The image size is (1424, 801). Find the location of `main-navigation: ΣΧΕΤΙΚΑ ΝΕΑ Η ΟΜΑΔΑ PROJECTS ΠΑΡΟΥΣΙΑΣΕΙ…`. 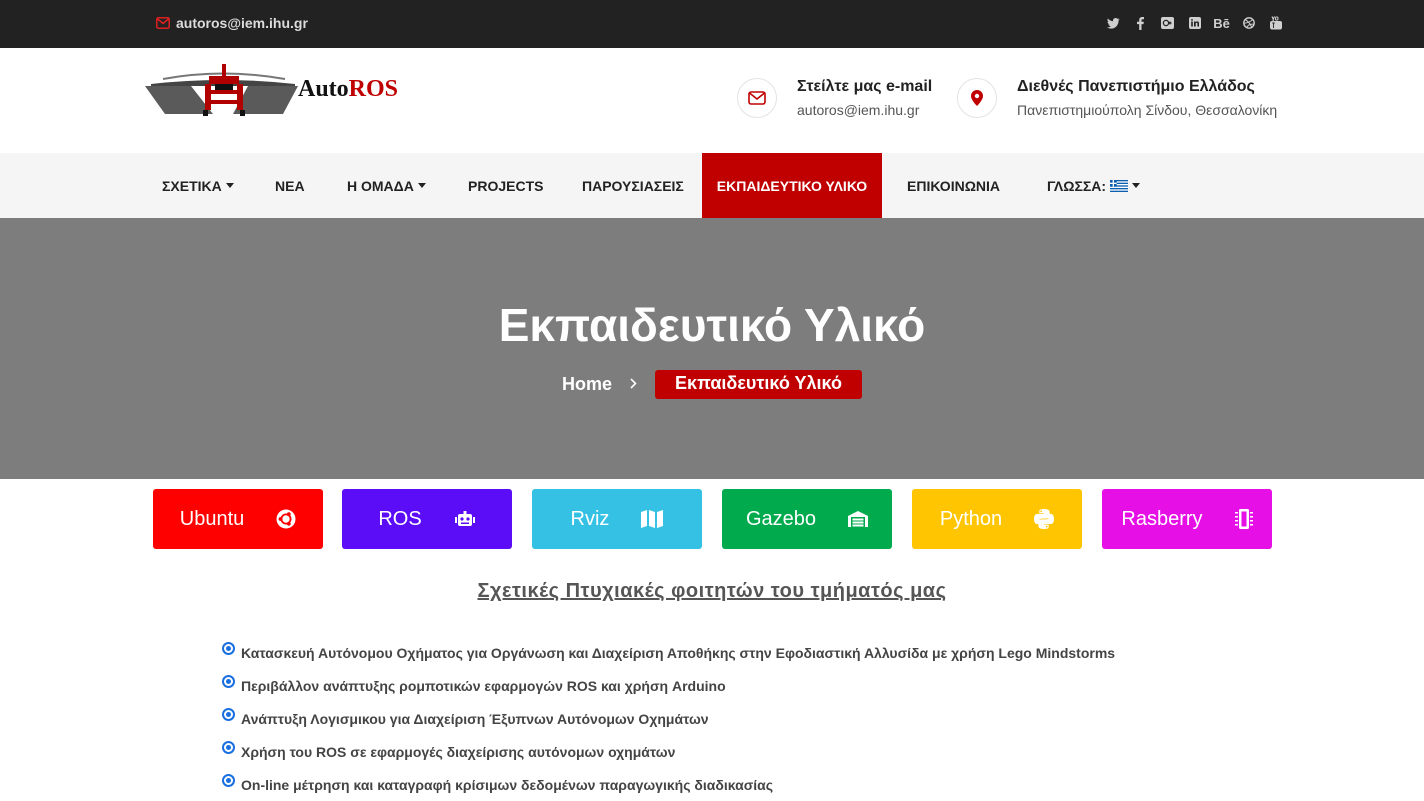

main-navigation: ΣΧΕΤΙΚΑ ΝΕΑ Η ΟΜΑΔΑ PROJECTS ΠΑΡΟΥΣΙΑΣΕΙ… is located at coordinates (712, 185).